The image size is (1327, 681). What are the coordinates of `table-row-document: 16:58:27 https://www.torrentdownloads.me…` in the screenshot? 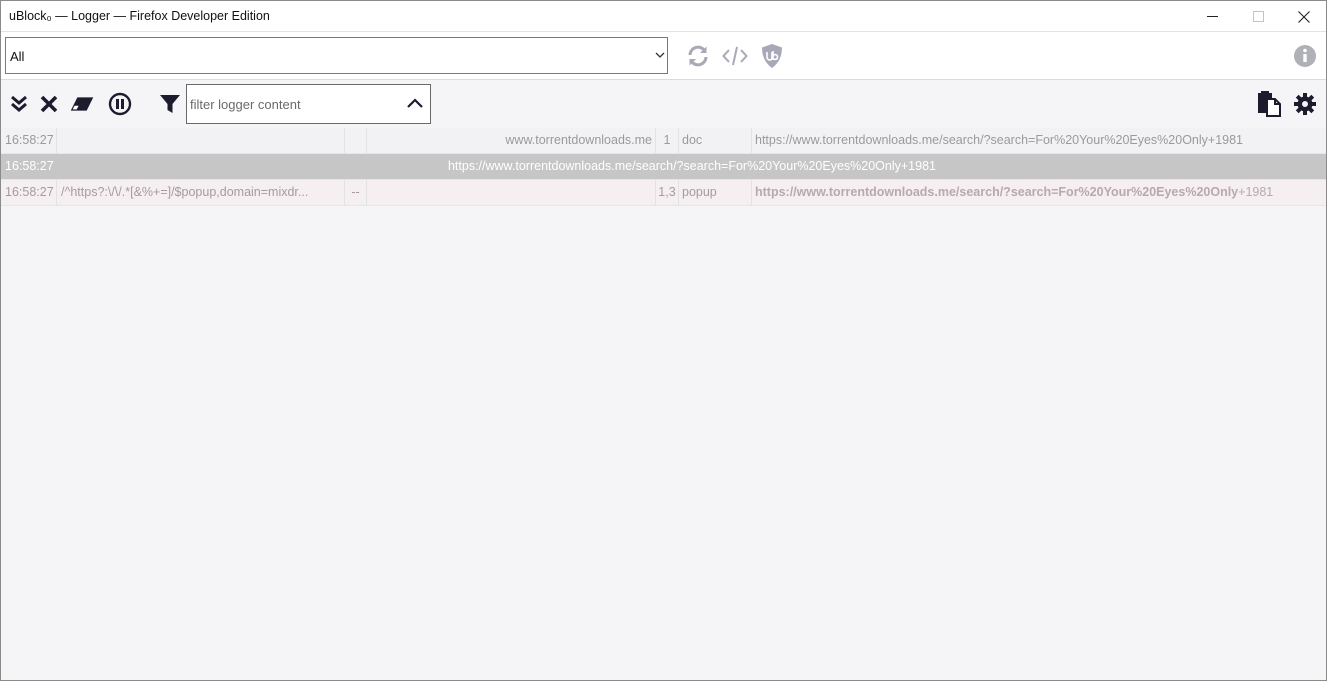 It's located at (663, 167).